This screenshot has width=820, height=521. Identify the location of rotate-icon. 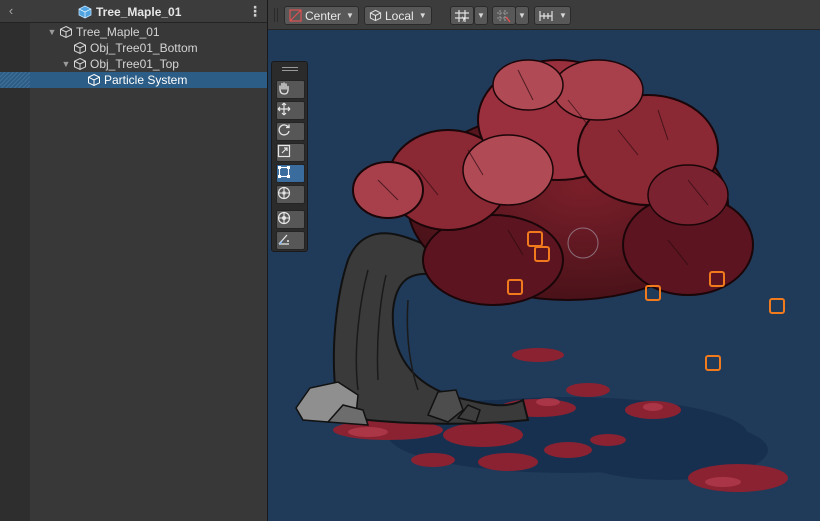
(284, 130).